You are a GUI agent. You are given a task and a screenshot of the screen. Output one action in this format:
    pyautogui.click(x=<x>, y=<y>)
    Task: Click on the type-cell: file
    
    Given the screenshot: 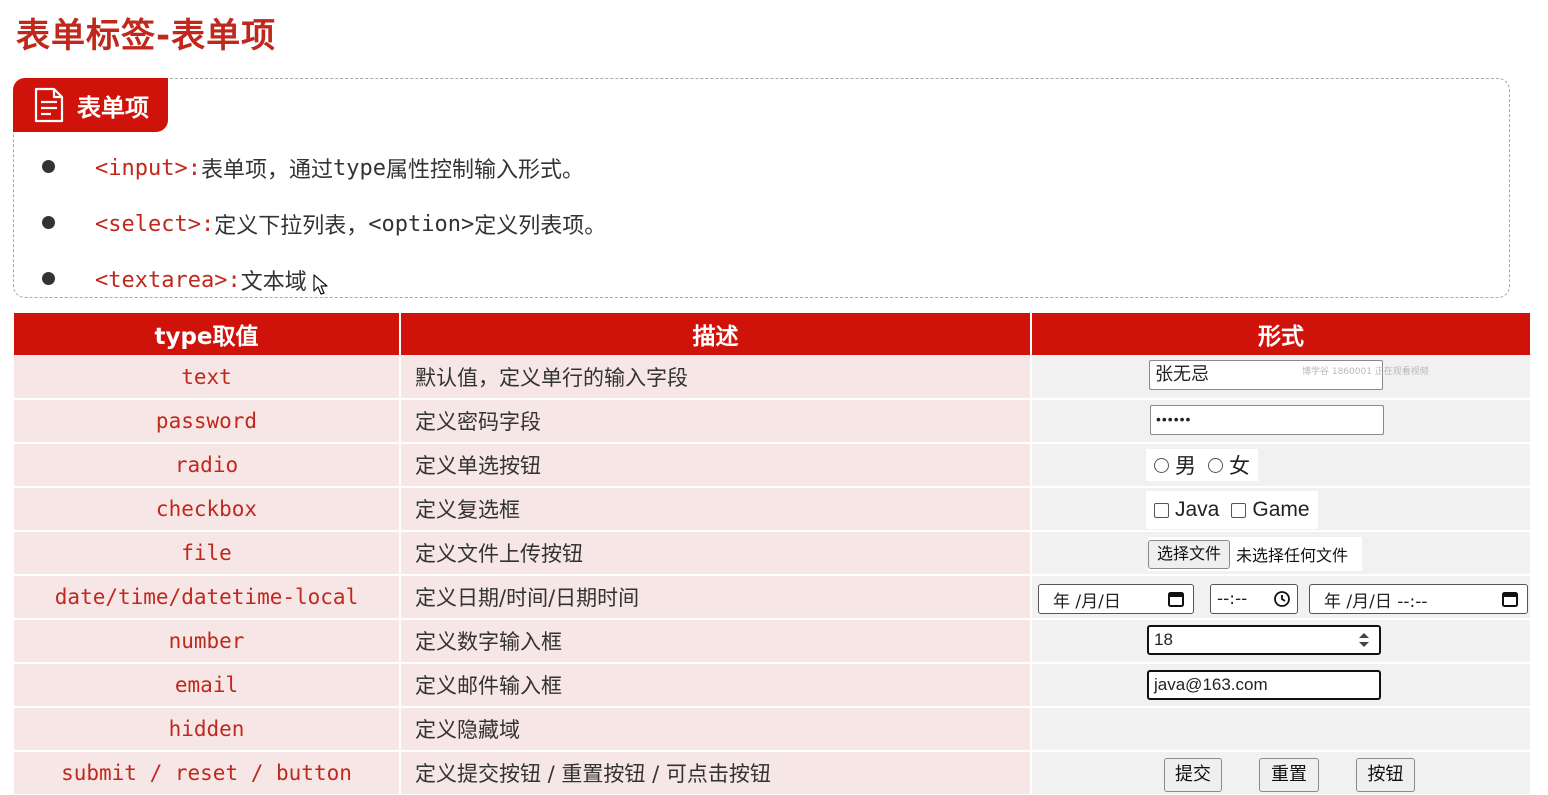 What is the action you would take?
    pyautogui.click(x=207, y=553)
    